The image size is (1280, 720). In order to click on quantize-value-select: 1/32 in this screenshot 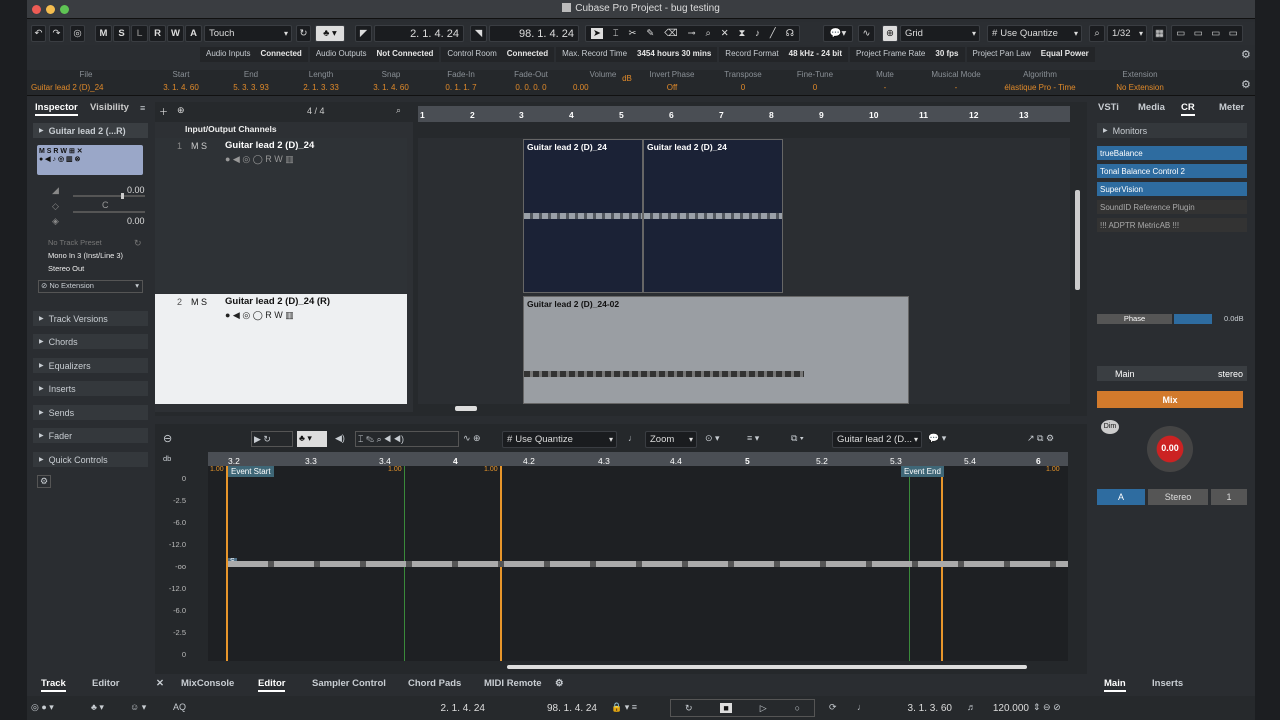, I will do `click(1127, 33)`.